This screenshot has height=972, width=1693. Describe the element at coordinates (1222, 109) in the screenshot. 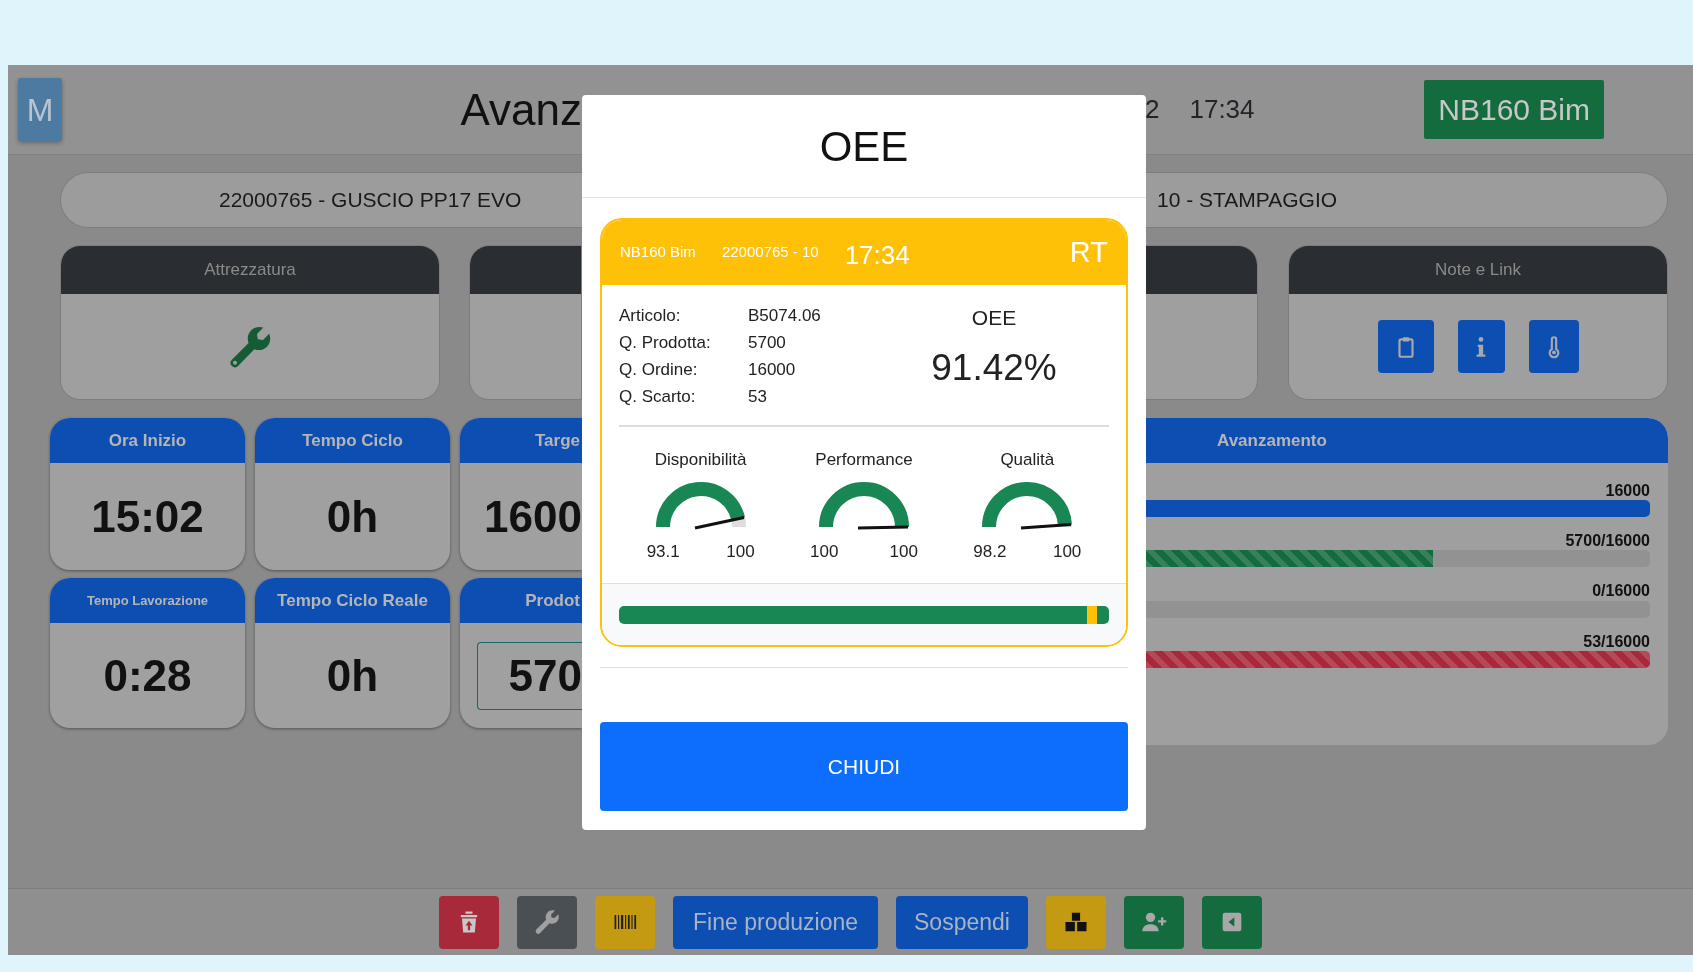

I see `header-time: 17:34` at that location.